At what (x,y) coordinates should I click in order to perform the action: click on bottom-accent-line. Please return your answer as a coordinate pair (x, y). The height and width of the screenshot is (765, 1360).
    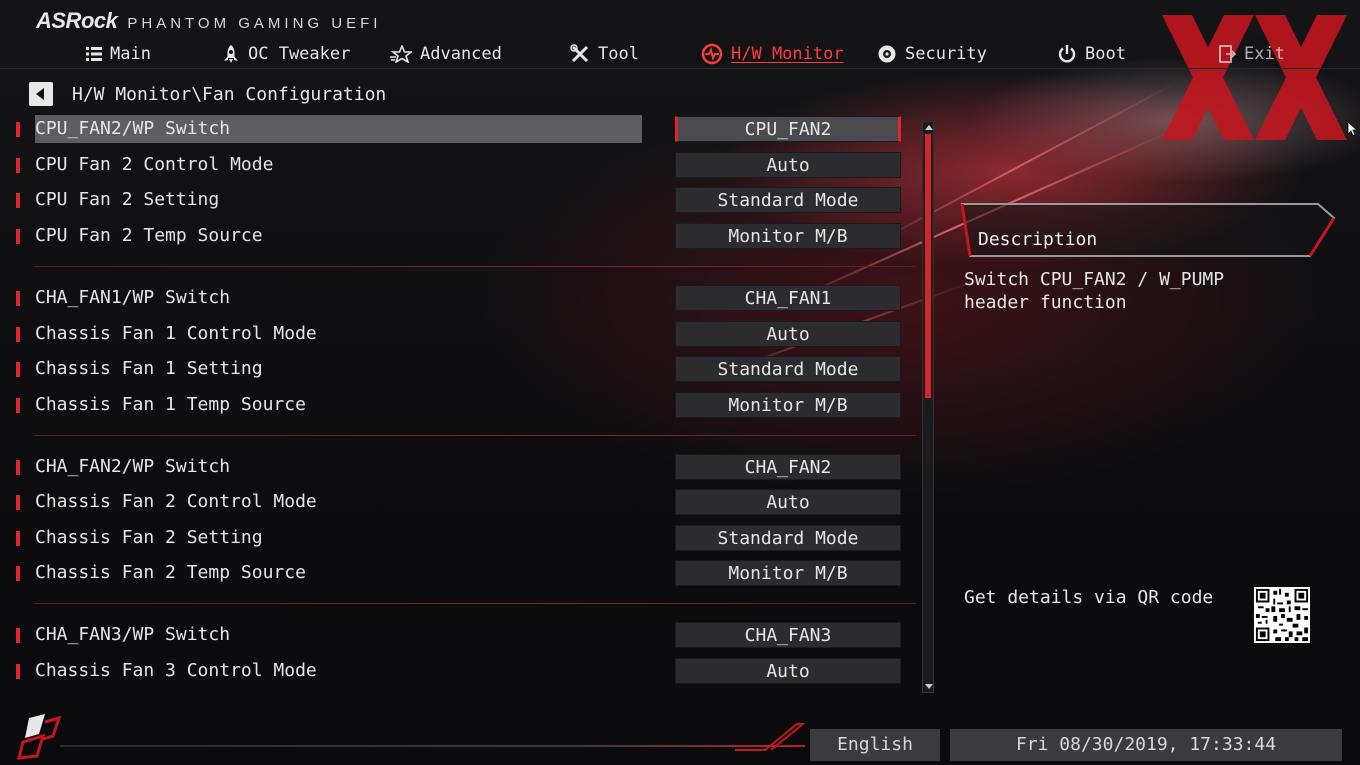
    Looking at the image, I should click on (432, 746).